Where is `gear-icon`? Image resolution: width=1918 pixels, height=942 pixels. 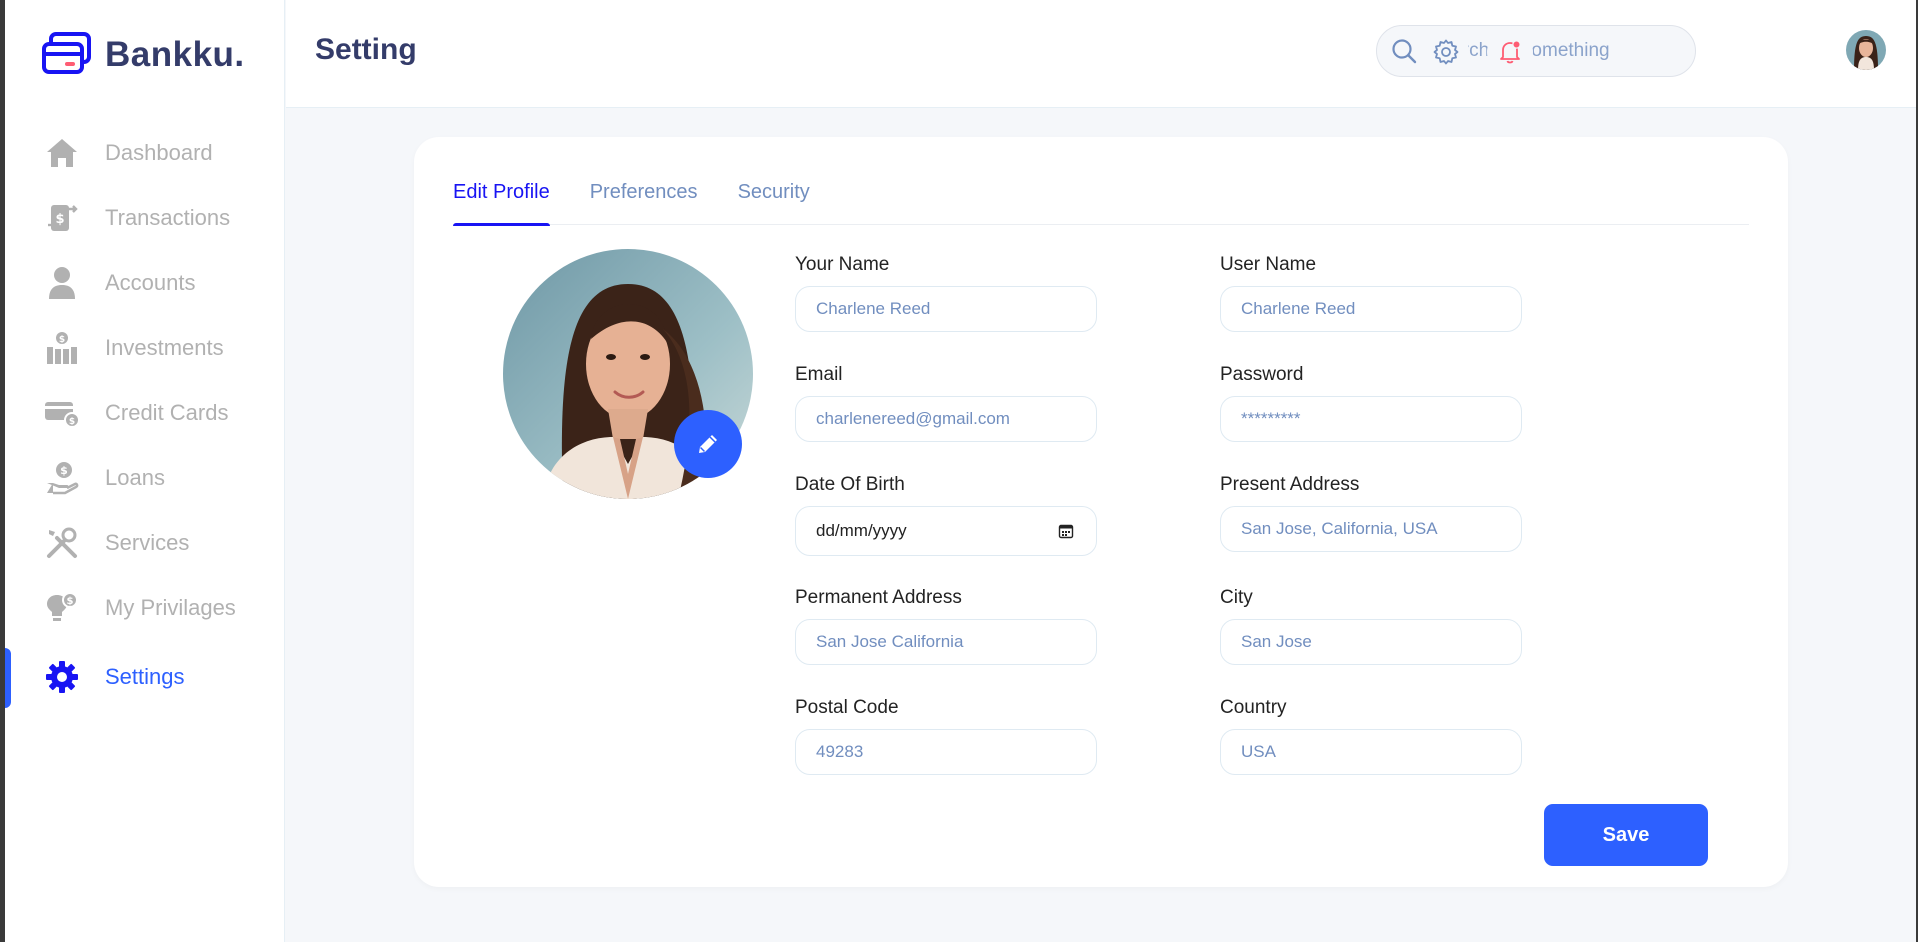 gear-icon is located at coordinates (62, 677).